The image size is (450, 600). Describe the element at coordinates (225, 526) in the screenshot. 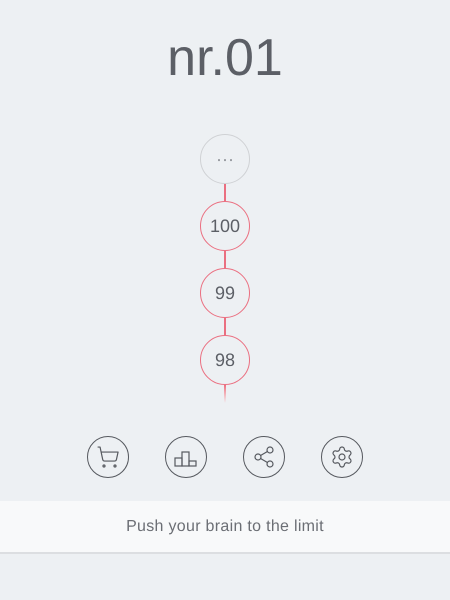

I see `tagline: Push your brain to the limit` at that location.